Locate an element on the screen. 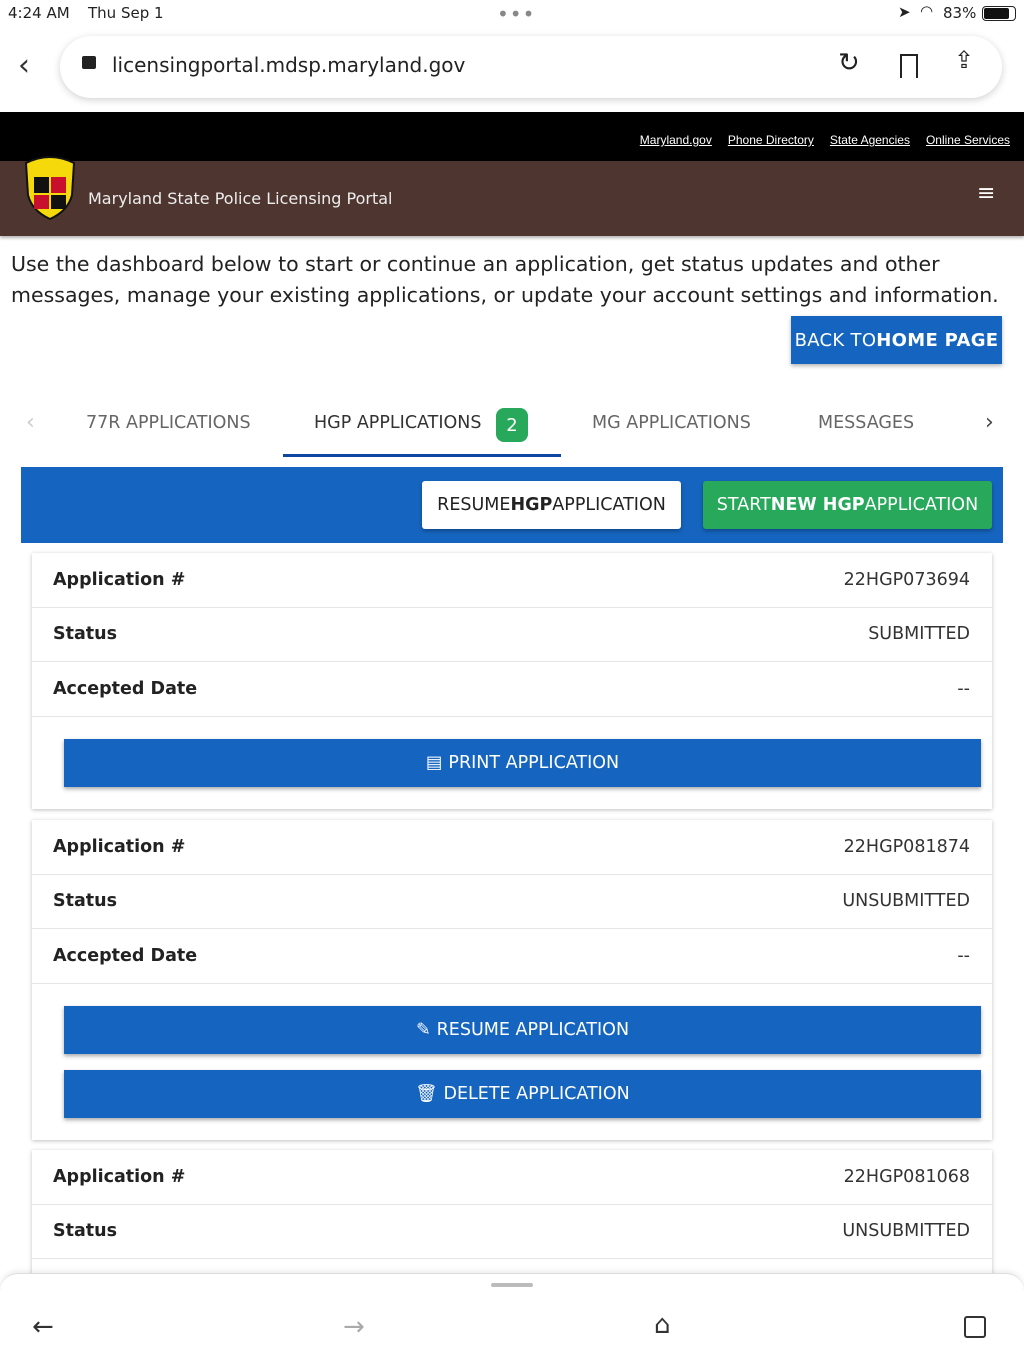  row-status: Status SUBMITTED is located at coordinates (512, 635).